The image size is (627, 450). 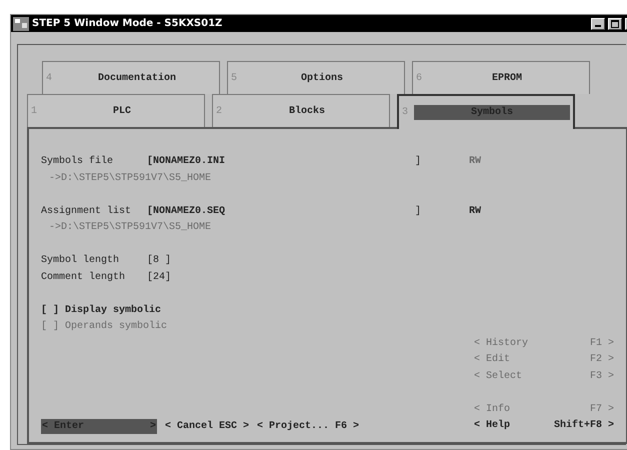 I want to click on tab: 6 EPROM, so click(x=501, y=77).